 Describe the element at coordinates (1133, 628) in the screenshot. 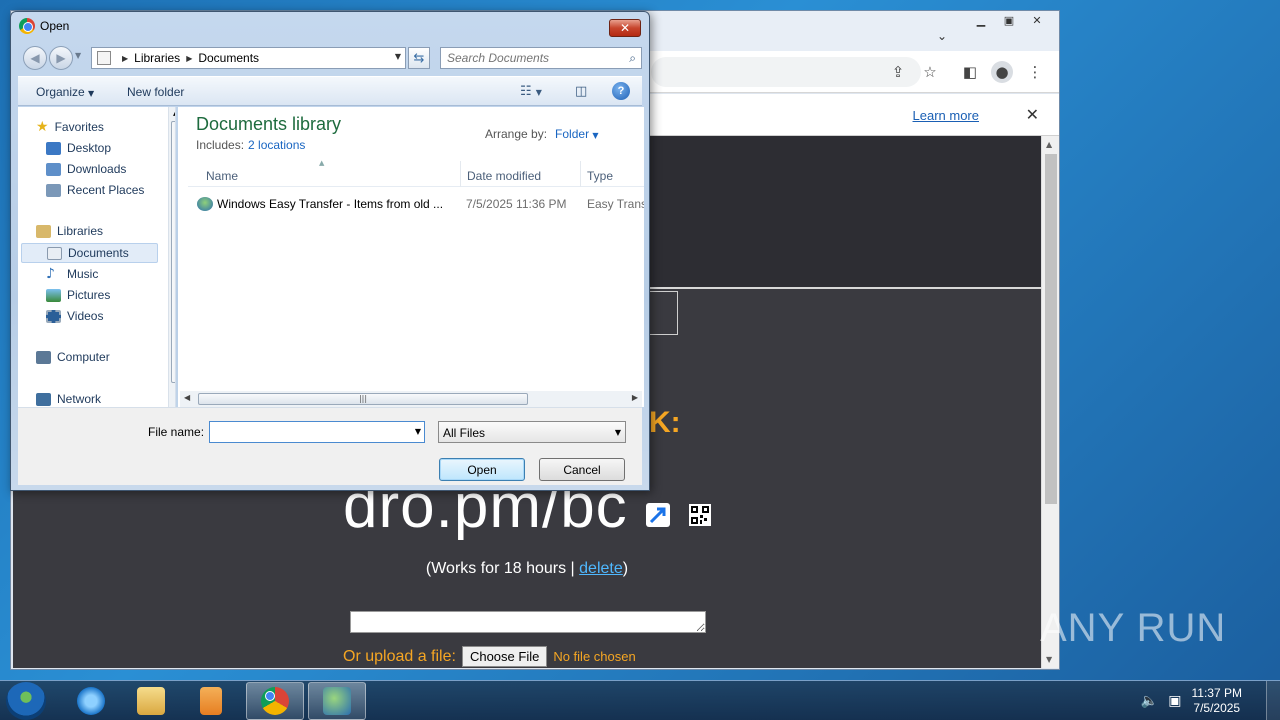

I see `anyrun-watermark: ANY RUN` at that location.